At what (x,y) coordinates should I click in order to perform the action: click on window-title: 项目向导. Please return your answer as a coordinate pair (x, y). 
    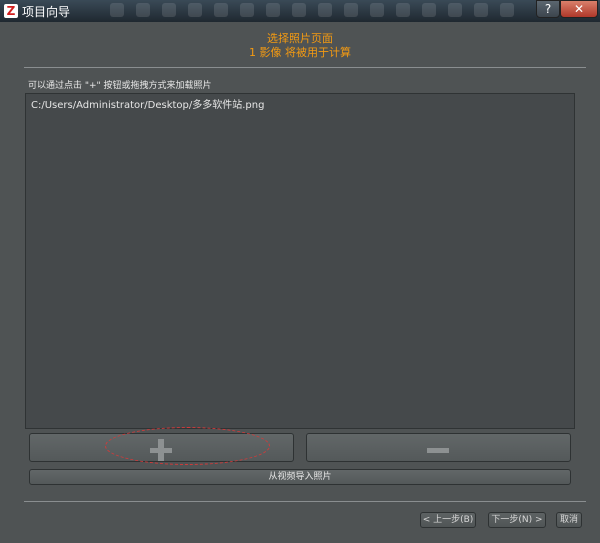
    Looking at the image, I should click on (46, 12).